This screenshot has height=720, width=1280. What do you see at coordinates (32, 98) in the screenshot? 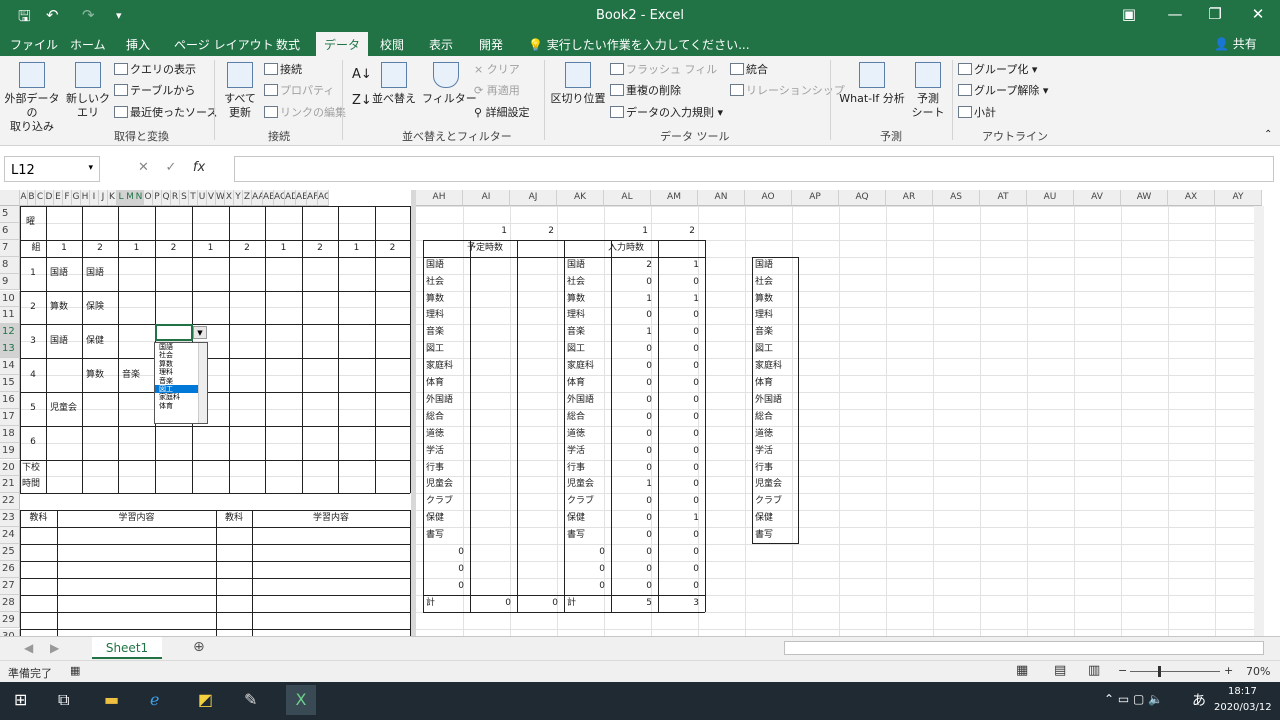
I see `get-external-data-button: 外部データの 取り込み` at bounding box center [32, 98].